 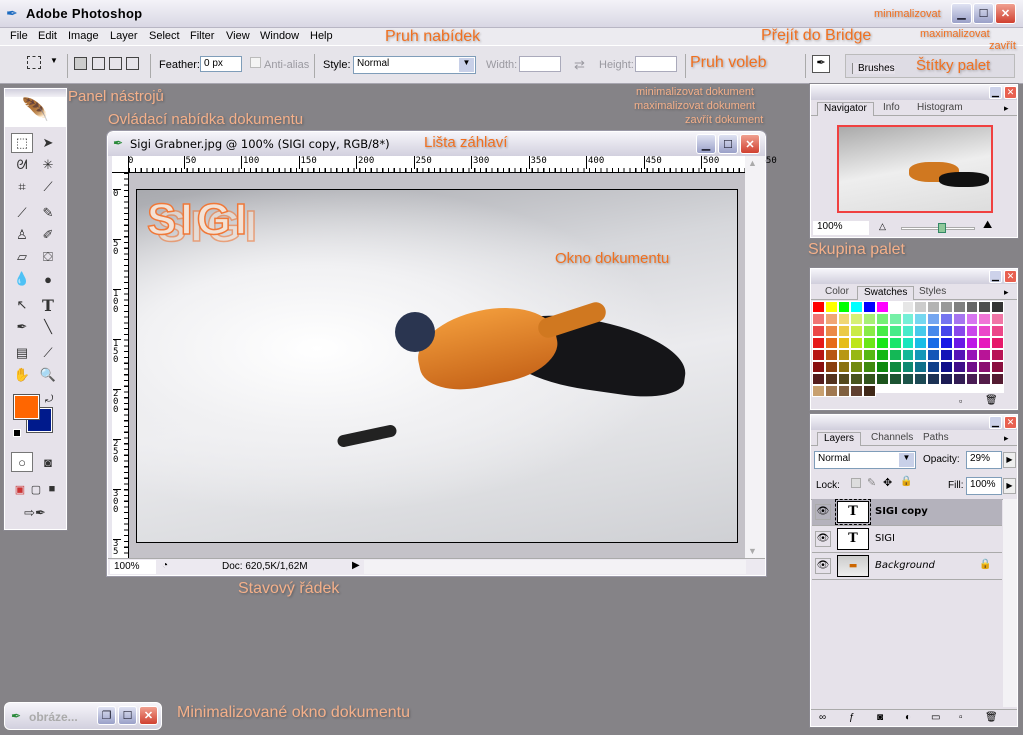 I want to click on document-minimize-button: ▁, so click(x=706, y=144).